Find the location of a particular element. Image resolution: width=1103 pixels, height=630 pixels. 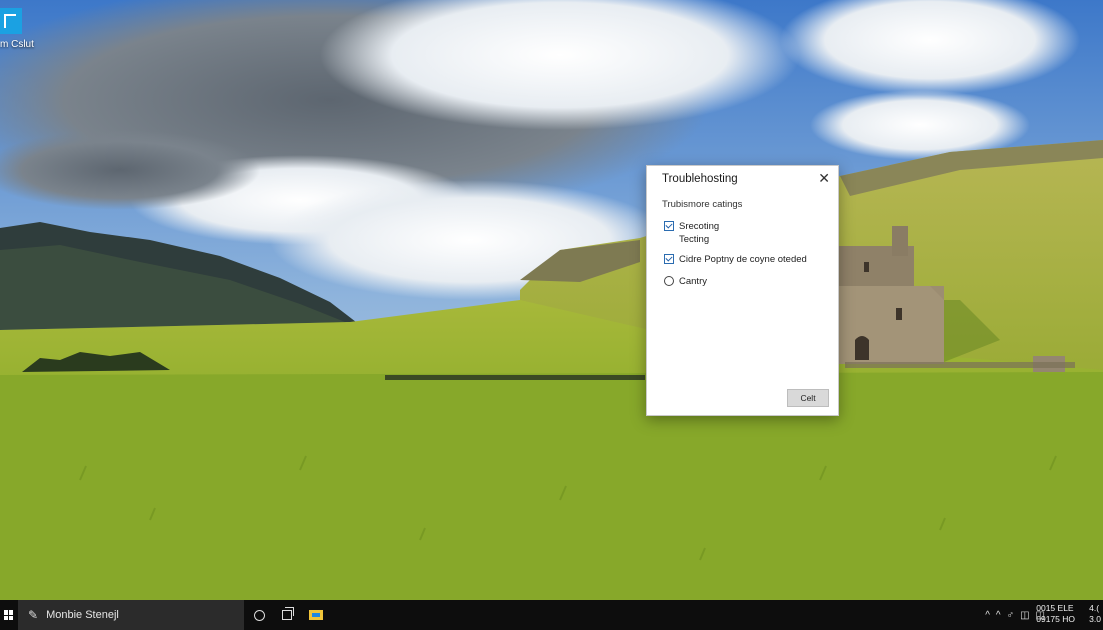

windows-logo-icon is located at coordinates (9, 615).